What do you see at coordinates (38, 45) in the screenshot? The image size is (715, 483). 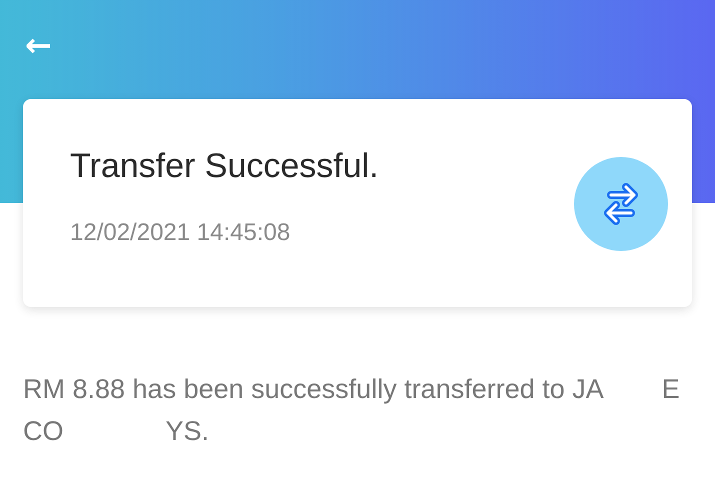 I see `back-button: ←` at bounding box center [38, 45].